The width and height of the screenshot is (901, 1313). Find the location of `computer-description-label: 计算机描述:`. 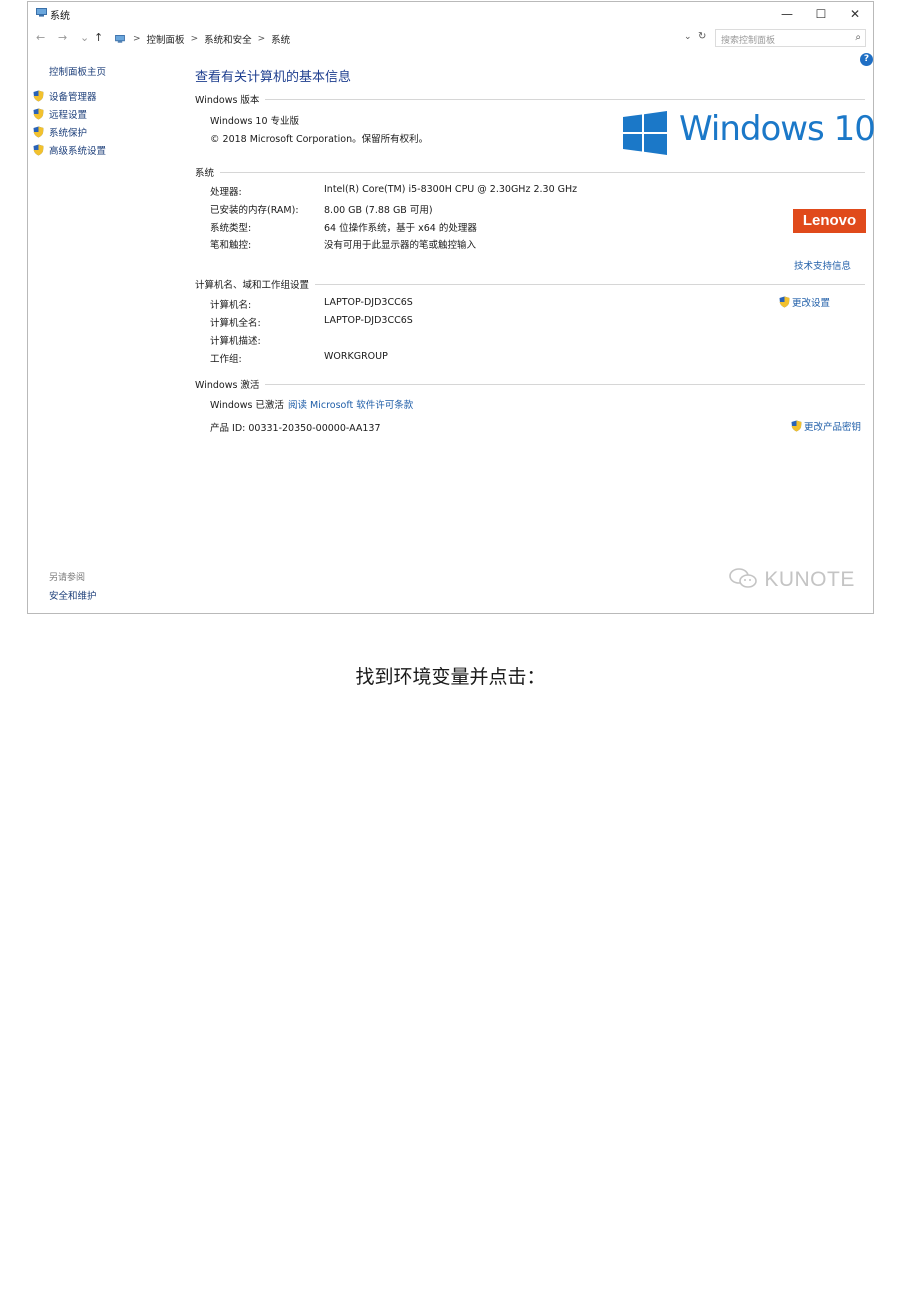

computer-description-label: 计算机描述: is located at coordinates (235, 341).